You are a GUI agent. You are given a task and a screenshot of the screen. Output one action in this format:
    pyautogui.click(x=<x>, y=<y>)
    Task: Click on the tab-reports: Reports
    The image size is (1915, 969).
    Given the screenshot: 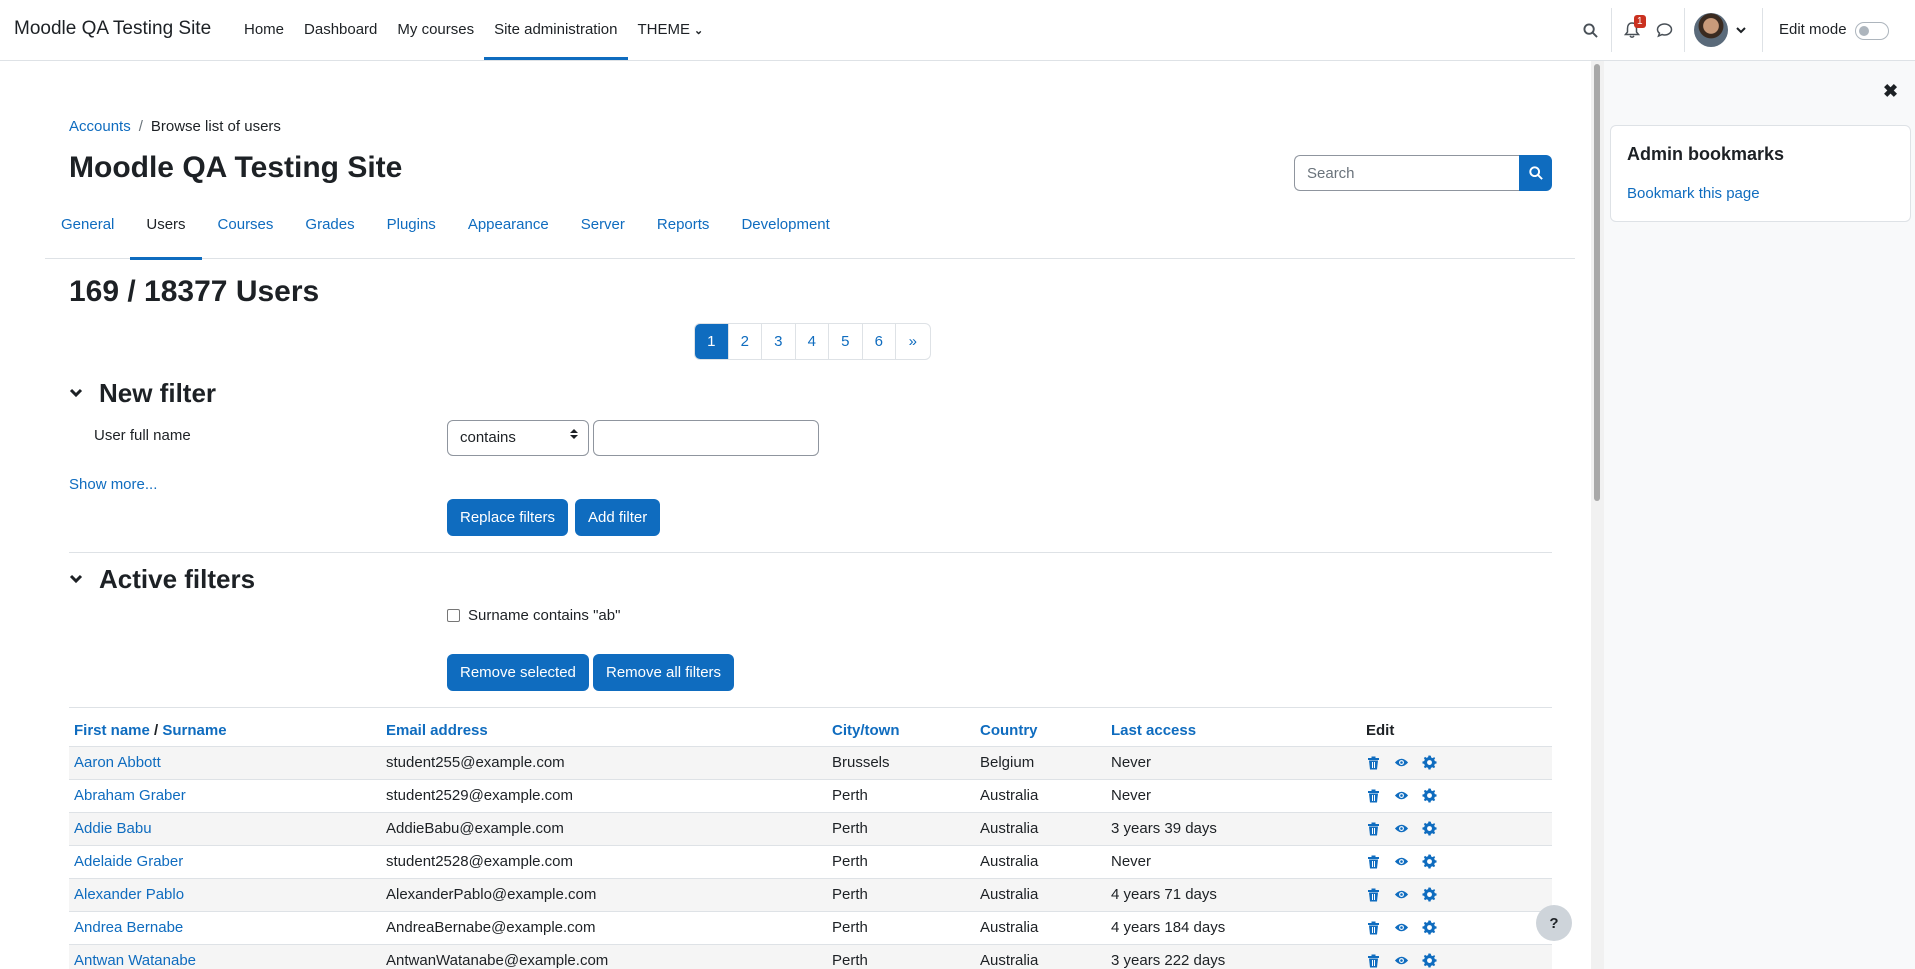 What is the action you would take?
    pyautogui.click(x=683, y=229)
    